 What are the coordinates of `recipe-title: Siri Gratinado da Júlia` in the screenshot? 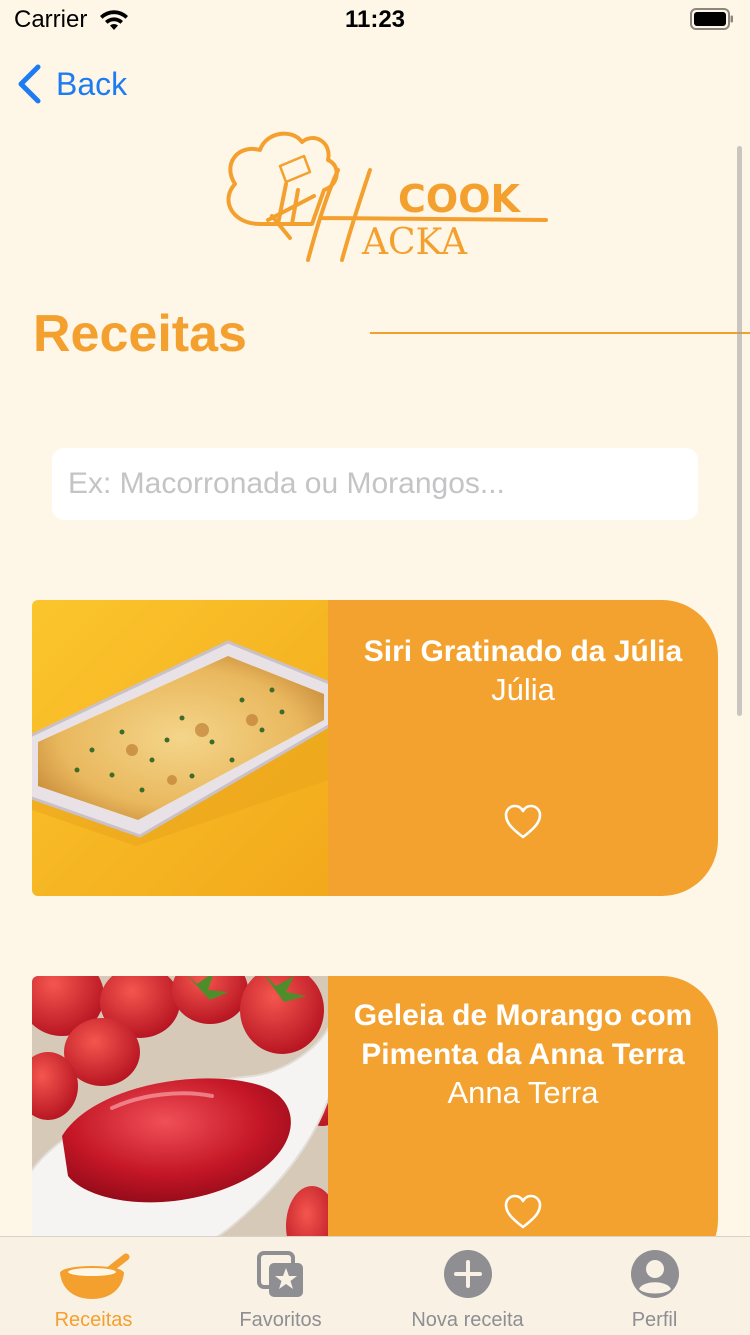 It's located at (523, 651).